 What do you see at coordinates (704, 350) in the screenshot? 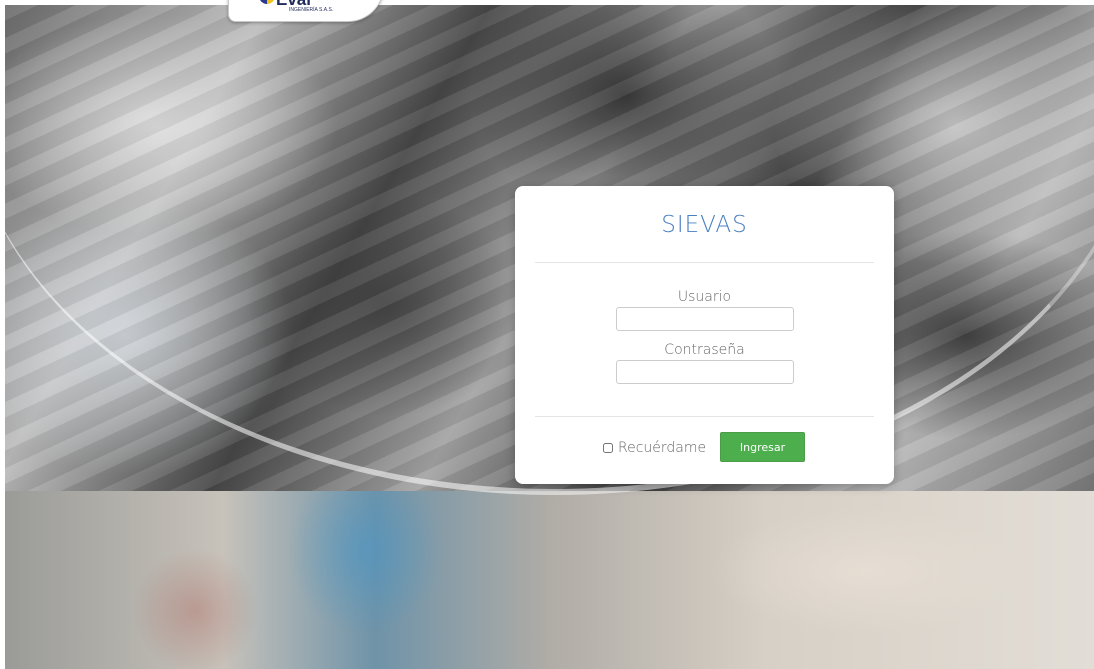
I see `password-label: Contraseña` at bounding box center [704, 350].